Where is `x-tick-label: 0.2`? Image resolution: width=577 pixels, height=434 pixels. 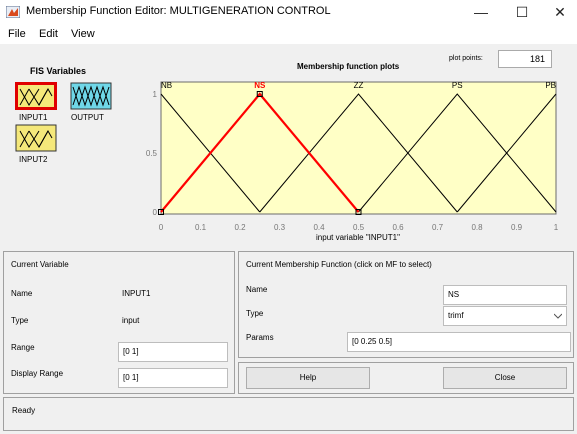
x-tick-label: 0.2 is located at coordinates (240, 227).